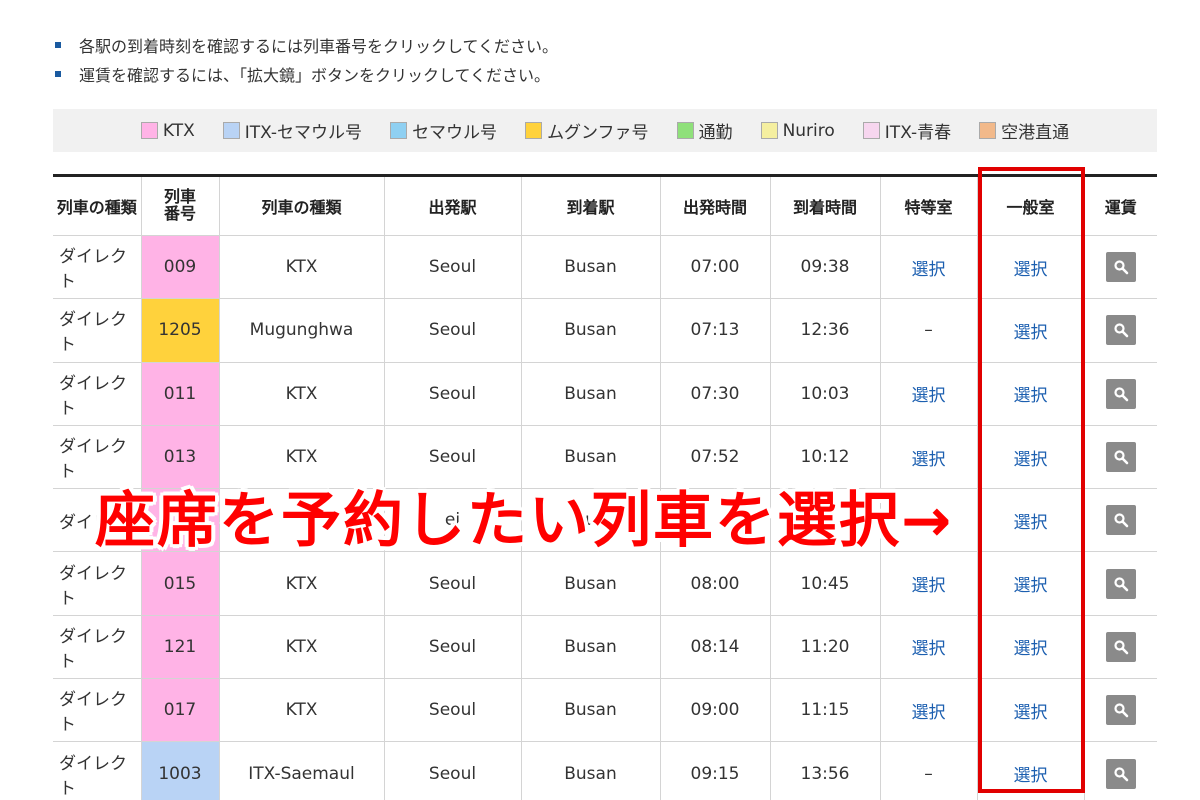 Image resolution: width=1200 pixels, height=800 pixels. Describe the element at coordinates (715, 394) in the screenshot. I see `departure-time-cell: 07:30` at that location.